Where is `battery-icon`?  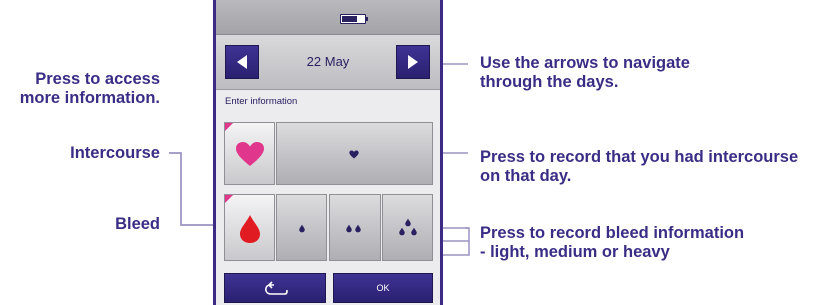
battery-icon is located at coordinates (354, 19).